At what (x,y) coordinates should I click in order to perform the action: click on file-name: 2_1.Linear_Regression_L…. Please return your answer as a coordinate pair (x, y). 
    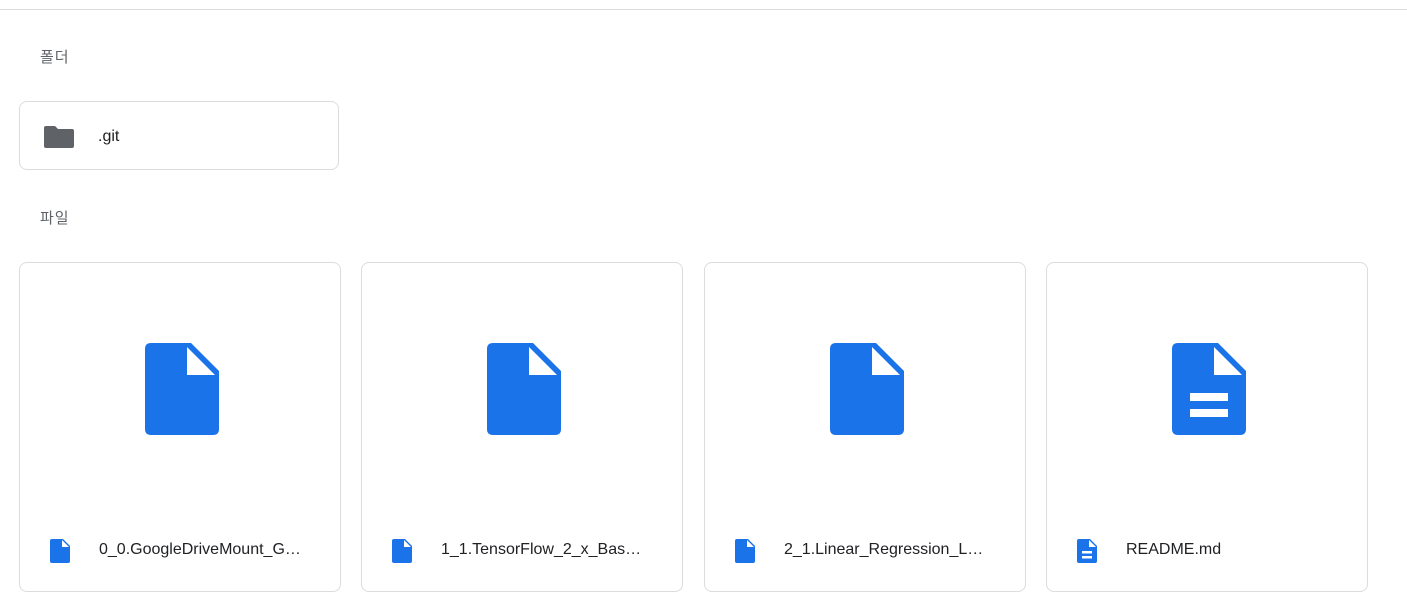
    Looking at the image, I should click on (884, 549).